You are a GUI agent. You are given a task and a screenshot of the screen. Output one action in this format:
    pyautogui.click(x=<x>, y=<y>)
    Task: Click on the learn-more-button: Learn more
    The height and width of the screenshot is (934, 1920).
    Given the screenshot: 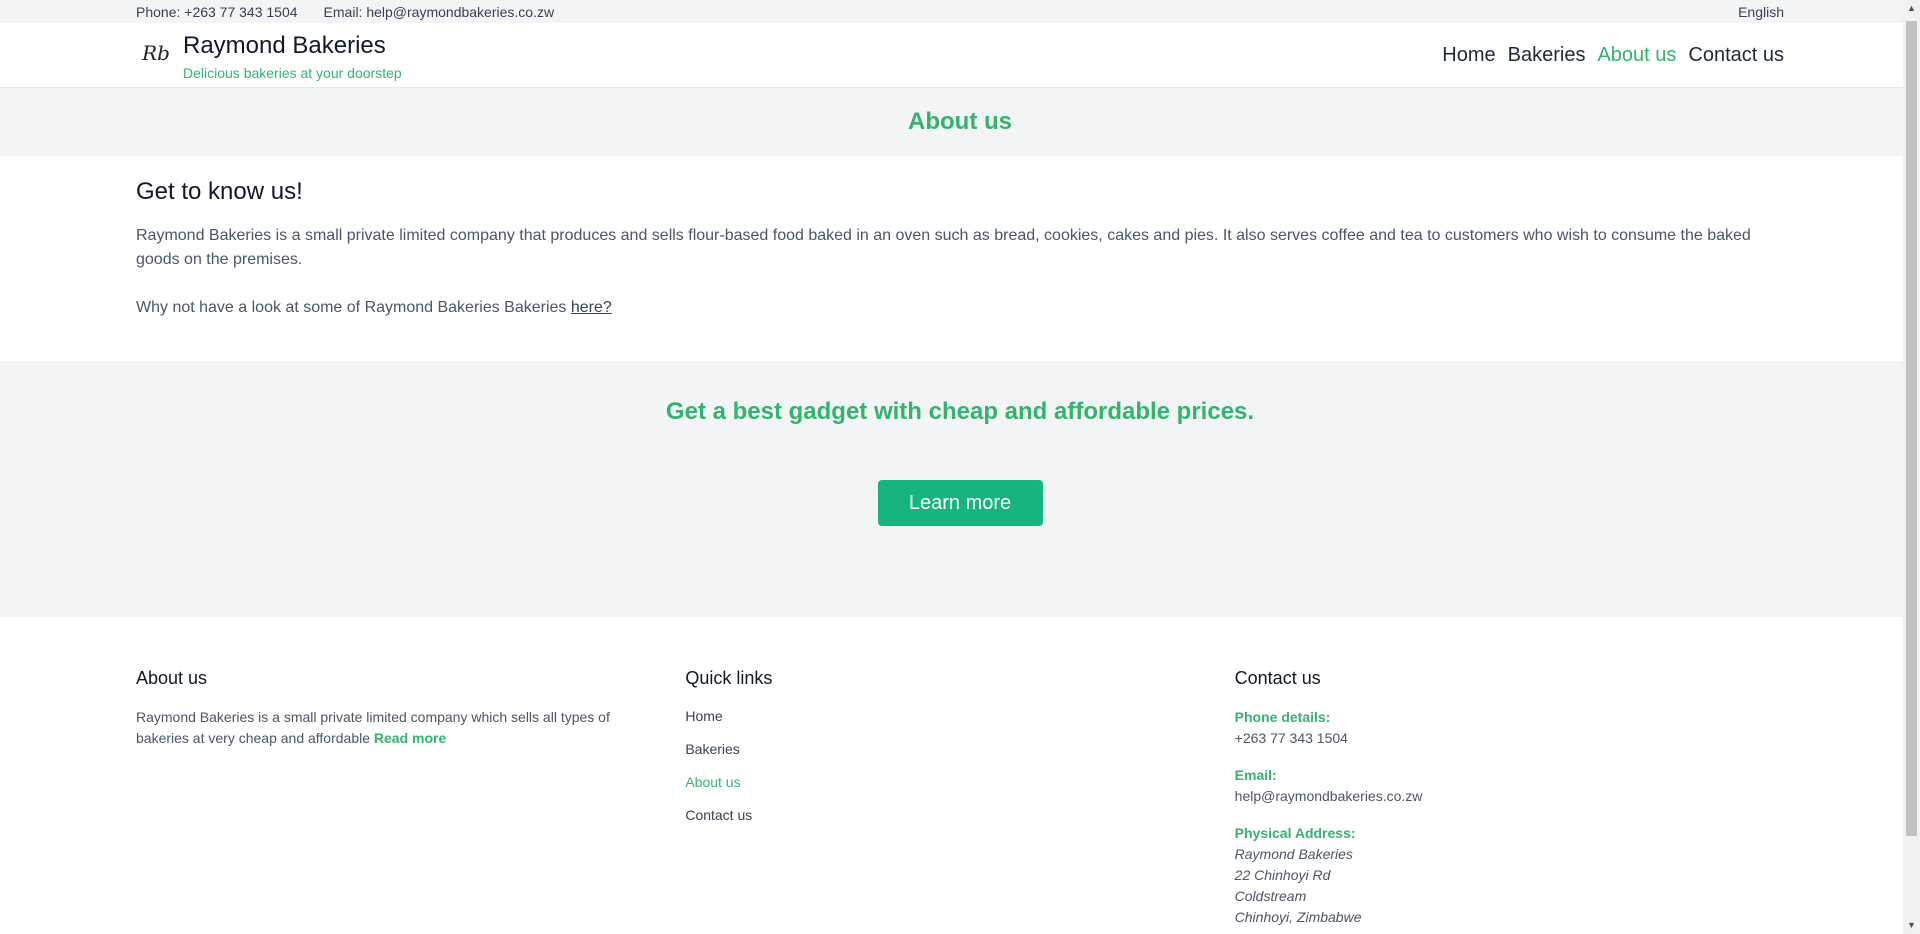 What is the action you would take?
    pyautogui.click(x=960, y=503)
    